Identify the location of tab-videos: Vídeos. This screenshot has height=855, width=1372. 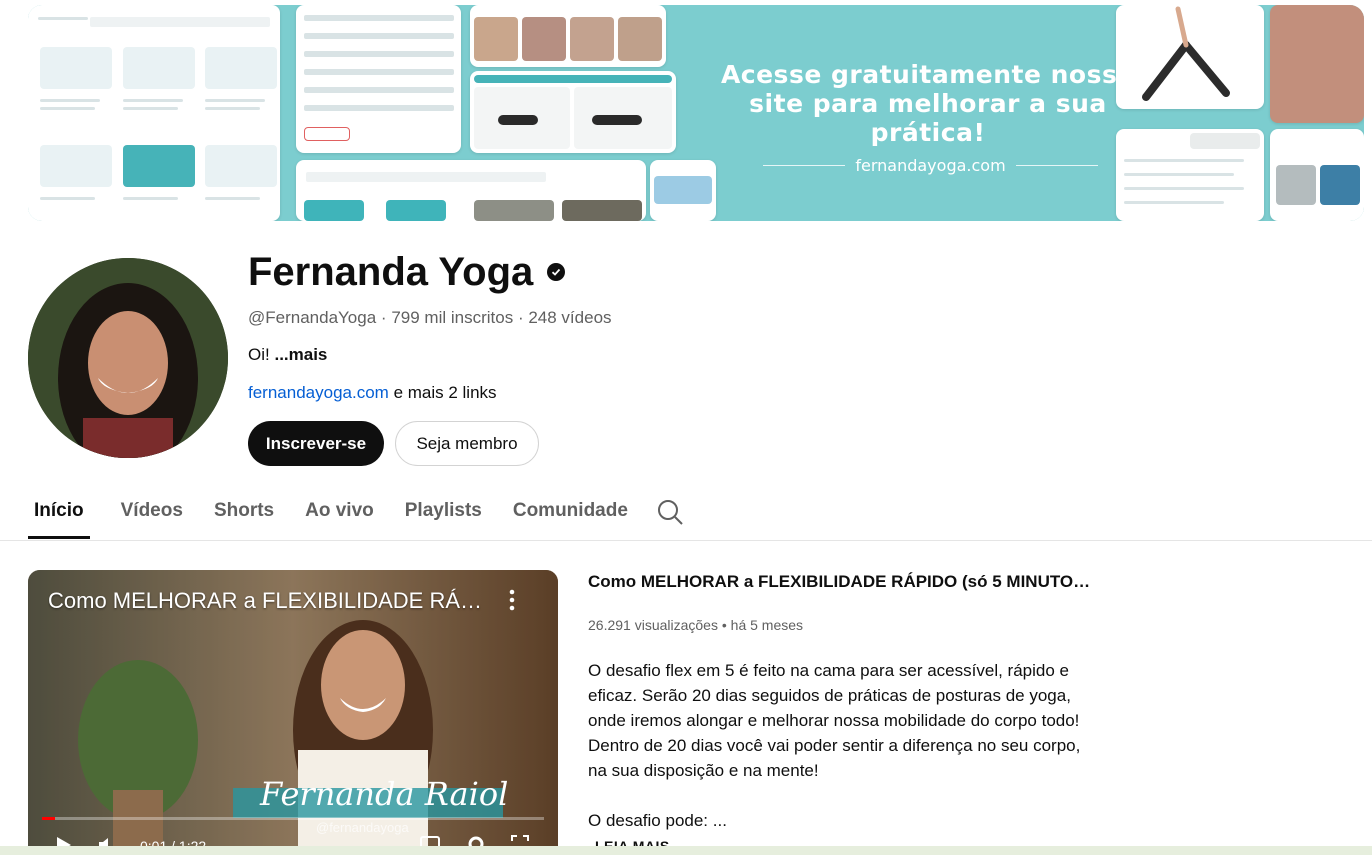
(152, 514).